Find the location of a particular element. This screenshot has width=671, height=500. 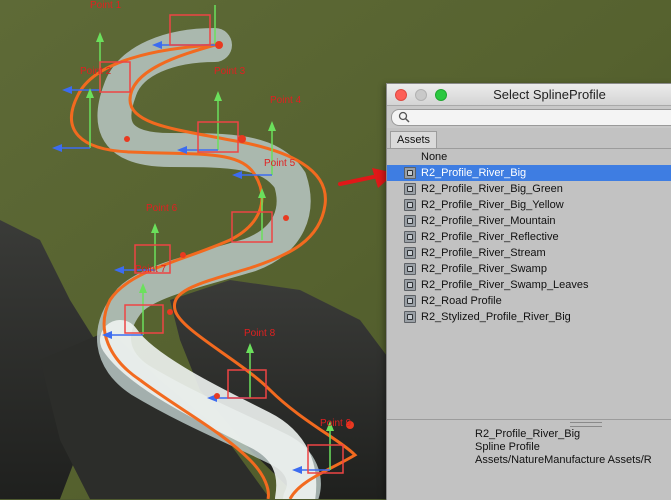

tab-assets: Assets is located at coordinates (414, 139).